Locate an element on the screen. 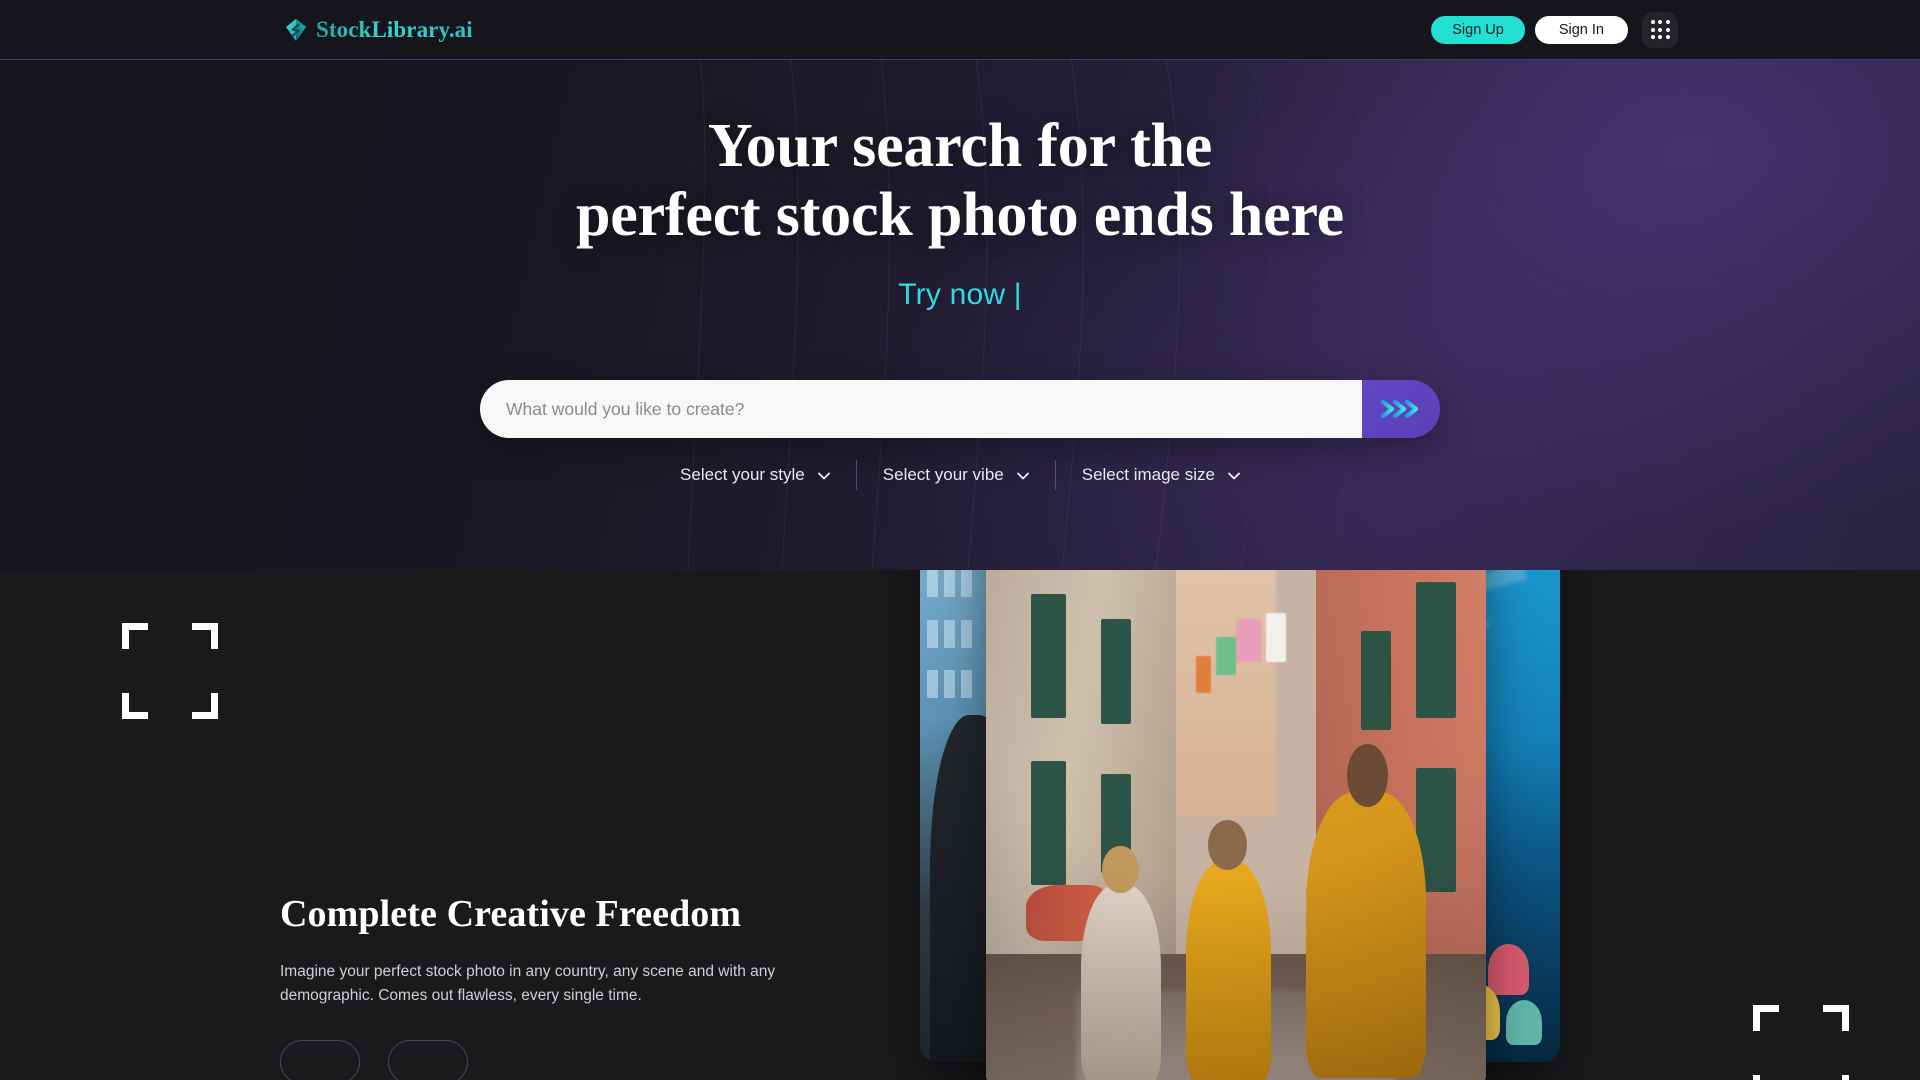 The width and height of the screenshot is (1920, 1080). gem-diamond-icon is located at coordinates (296, 30).